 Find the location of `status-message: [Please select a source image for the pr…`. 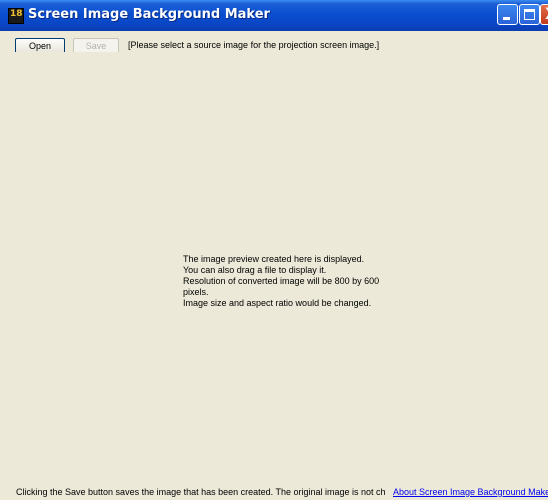

status-message: [Please select a source image for the pr… is located at coordinates (254, 45).